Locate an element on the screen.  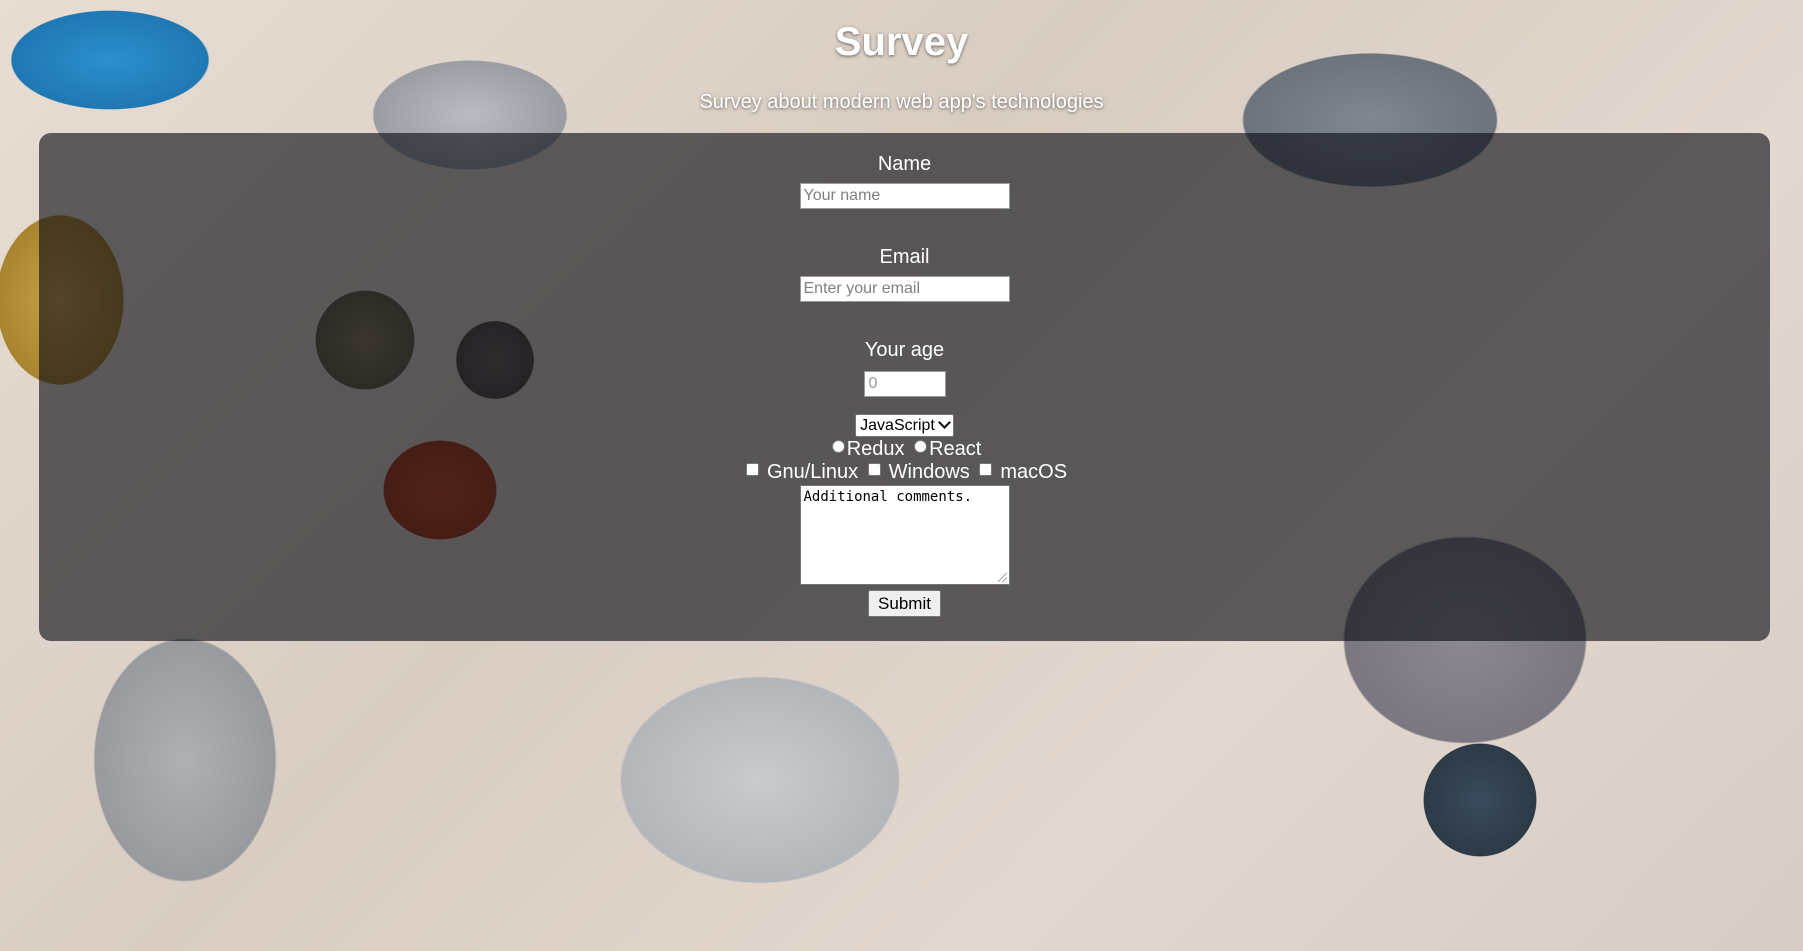
radio-group: Redux React is located at coordinates (904, 449).